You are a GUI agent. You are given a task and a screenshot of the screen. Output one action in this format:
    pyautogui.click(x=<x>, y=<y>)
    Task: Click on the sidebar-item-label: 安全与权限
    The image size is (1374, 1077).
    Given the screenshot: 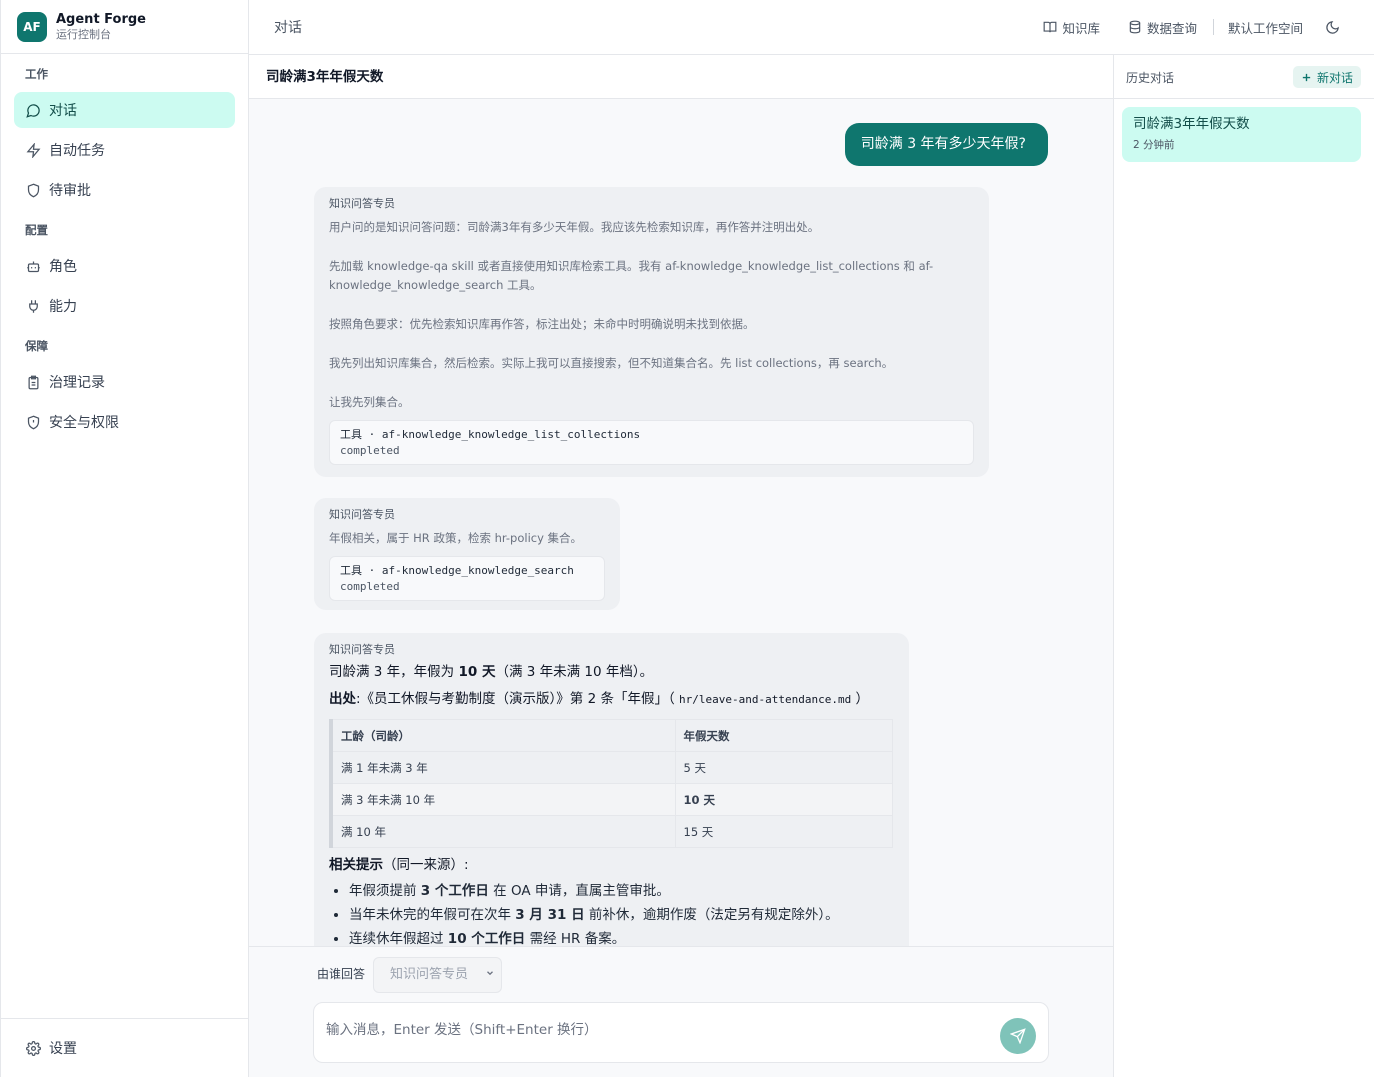 What is the action you would take?
    pyautogui.click(x=84, y=423)
    